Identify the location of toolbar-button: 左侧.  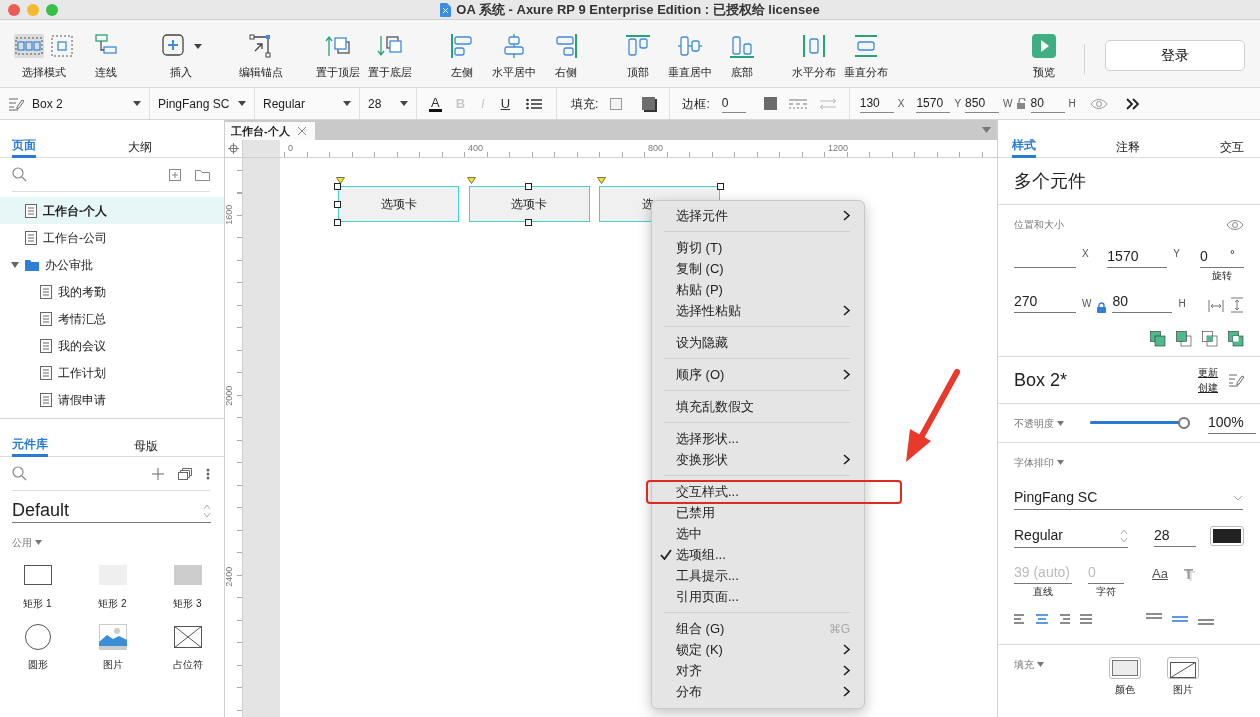
(462, 56).